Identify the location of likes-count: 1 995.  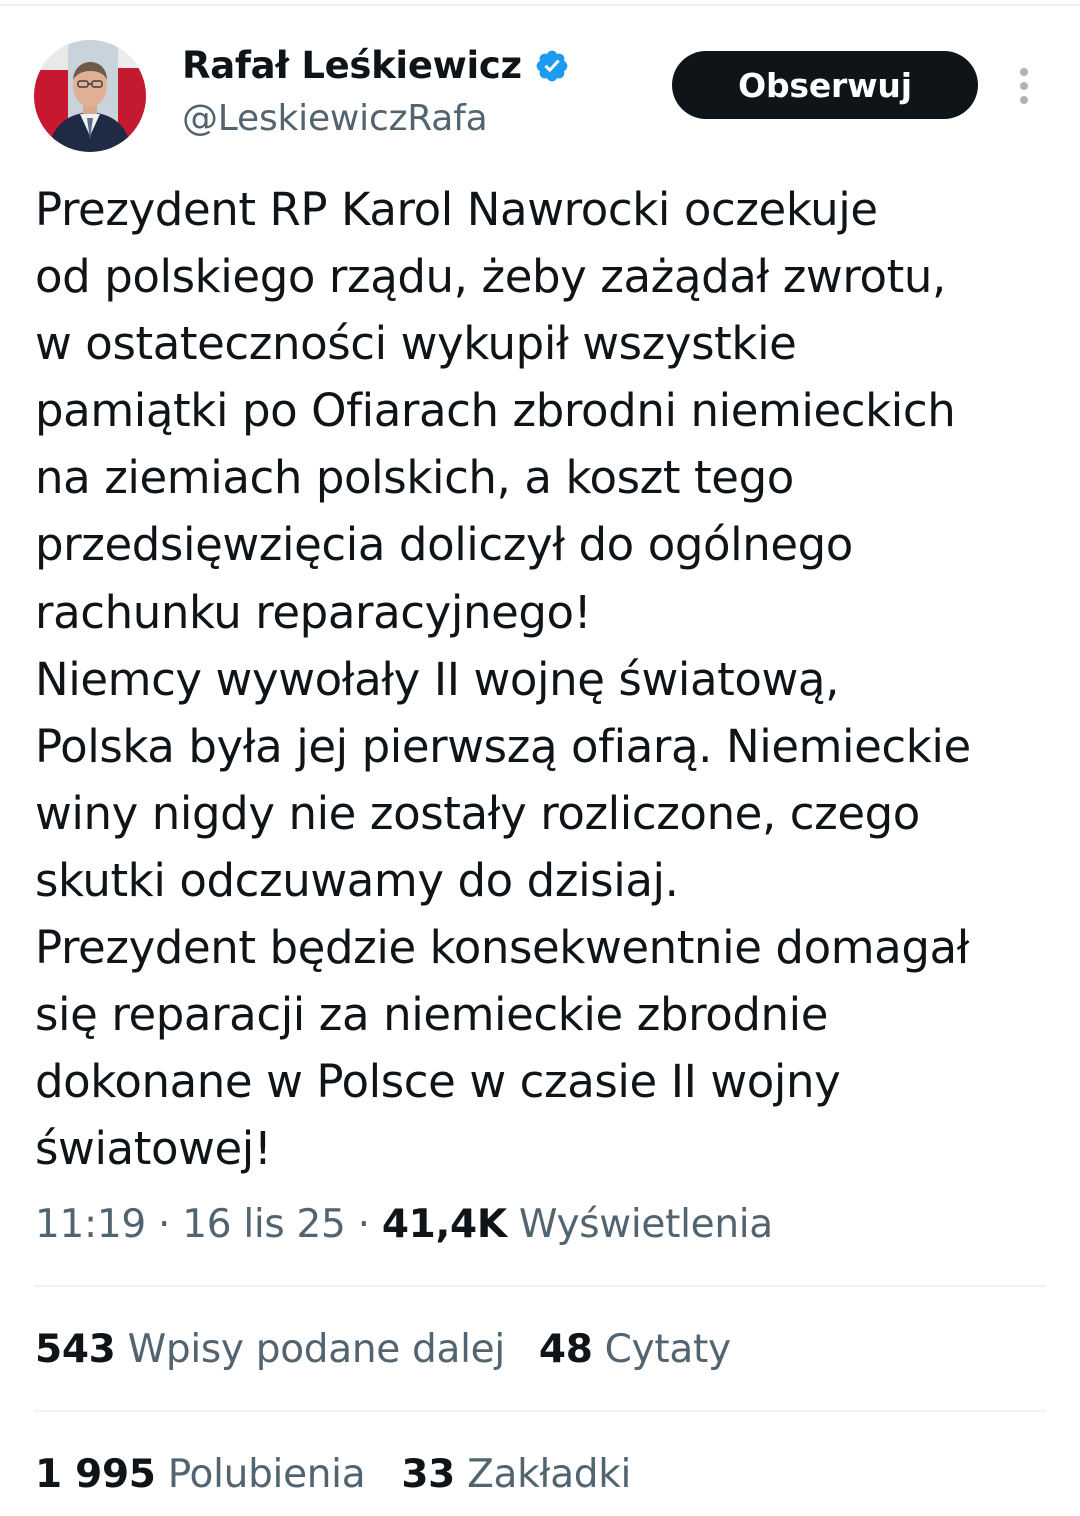
(95, 1474).